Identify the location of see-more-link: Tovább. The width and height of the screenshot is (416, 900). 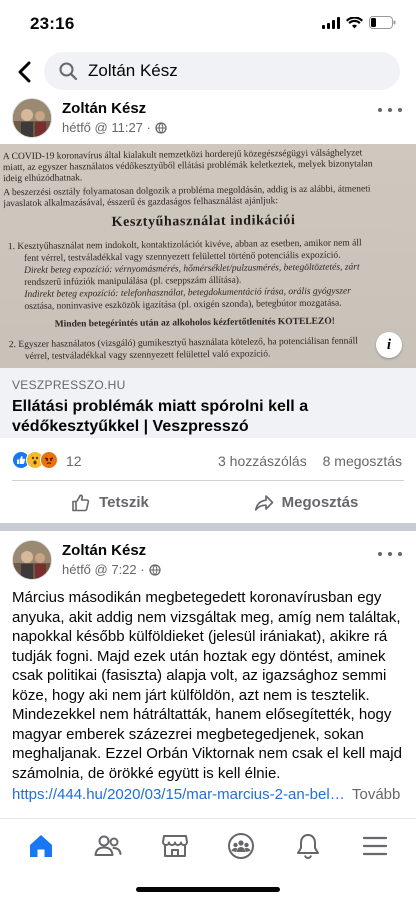
(376, 794).